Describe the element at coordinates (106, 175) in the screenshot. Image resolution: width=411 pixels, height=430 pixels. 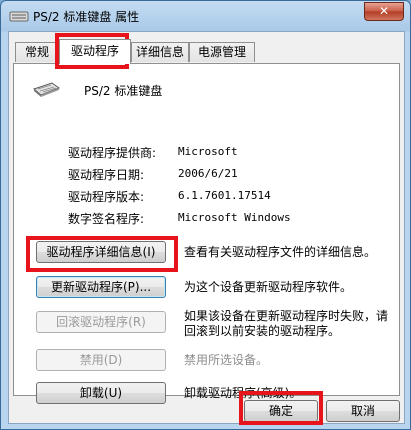
I see `date-label: 驱动程序日期:` at that location.